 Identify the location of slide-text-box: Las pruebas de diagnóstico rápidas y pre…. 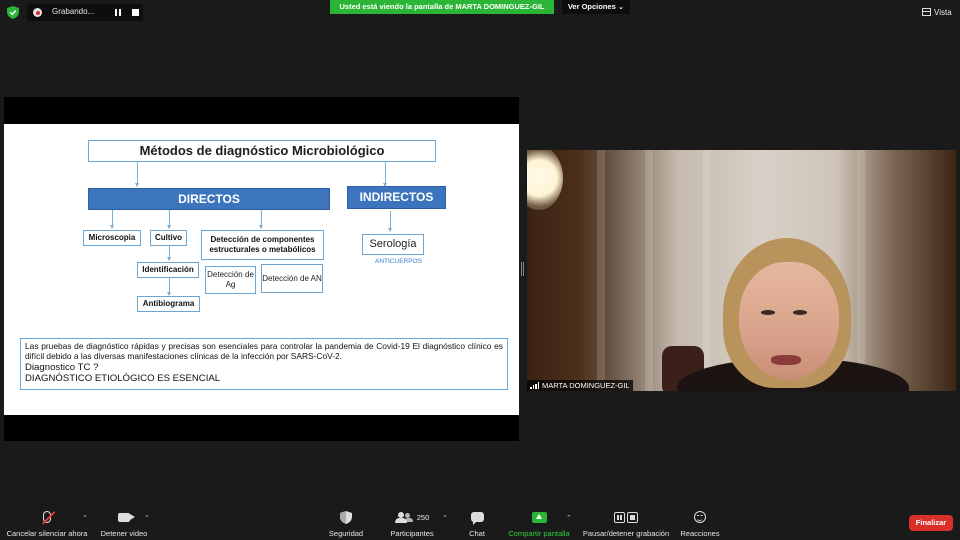
(264, 364).